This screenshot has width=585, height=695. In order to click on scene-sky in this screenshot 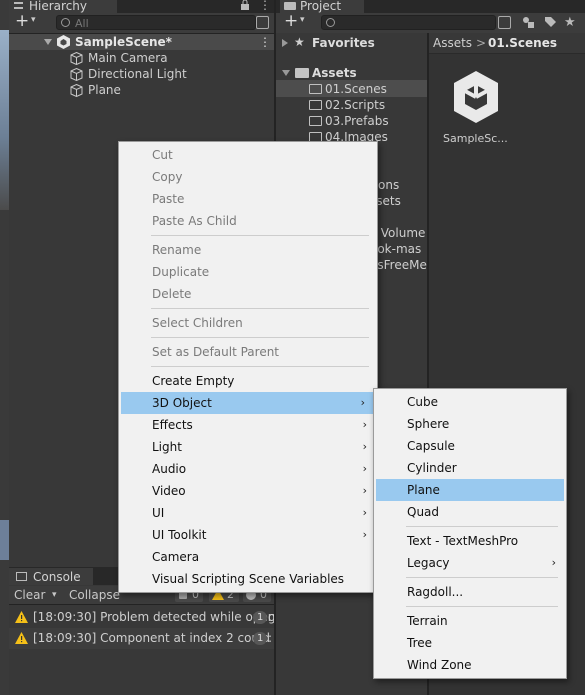, I will do `click(4, 120)`.